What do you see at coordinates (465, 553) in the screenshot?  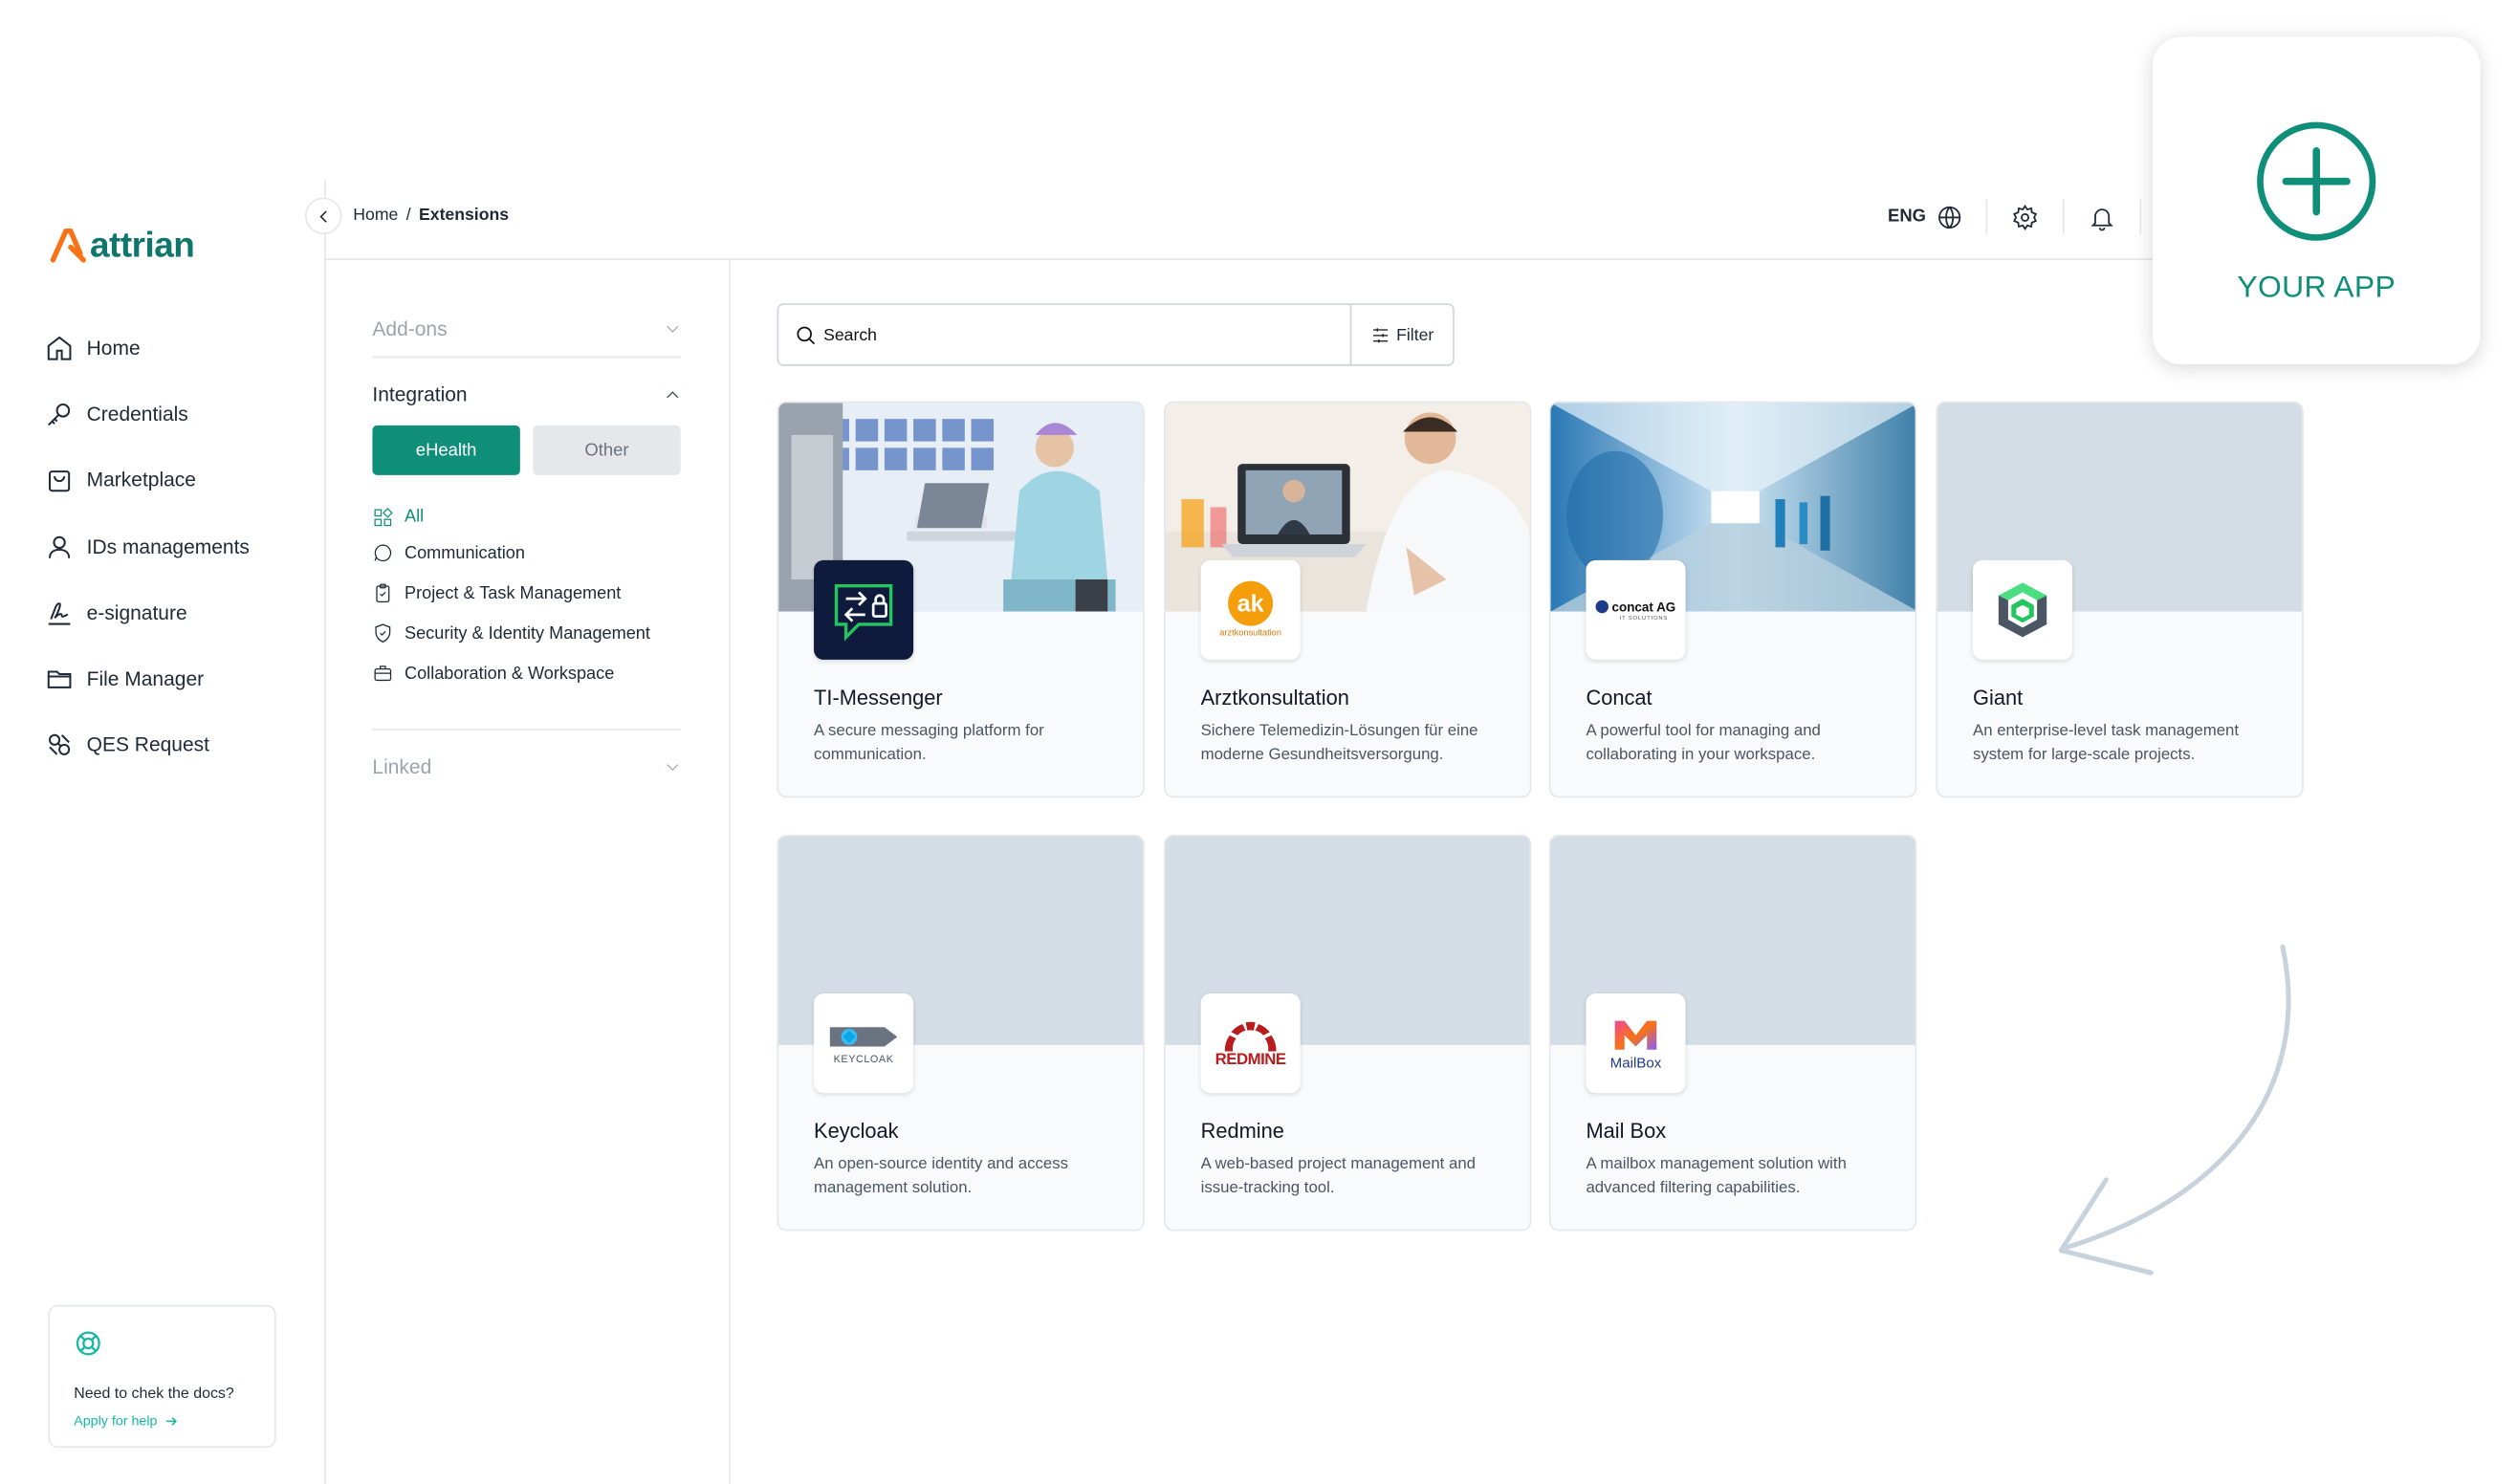 I see `category-label: Communication` at bounding box center [465, 553].